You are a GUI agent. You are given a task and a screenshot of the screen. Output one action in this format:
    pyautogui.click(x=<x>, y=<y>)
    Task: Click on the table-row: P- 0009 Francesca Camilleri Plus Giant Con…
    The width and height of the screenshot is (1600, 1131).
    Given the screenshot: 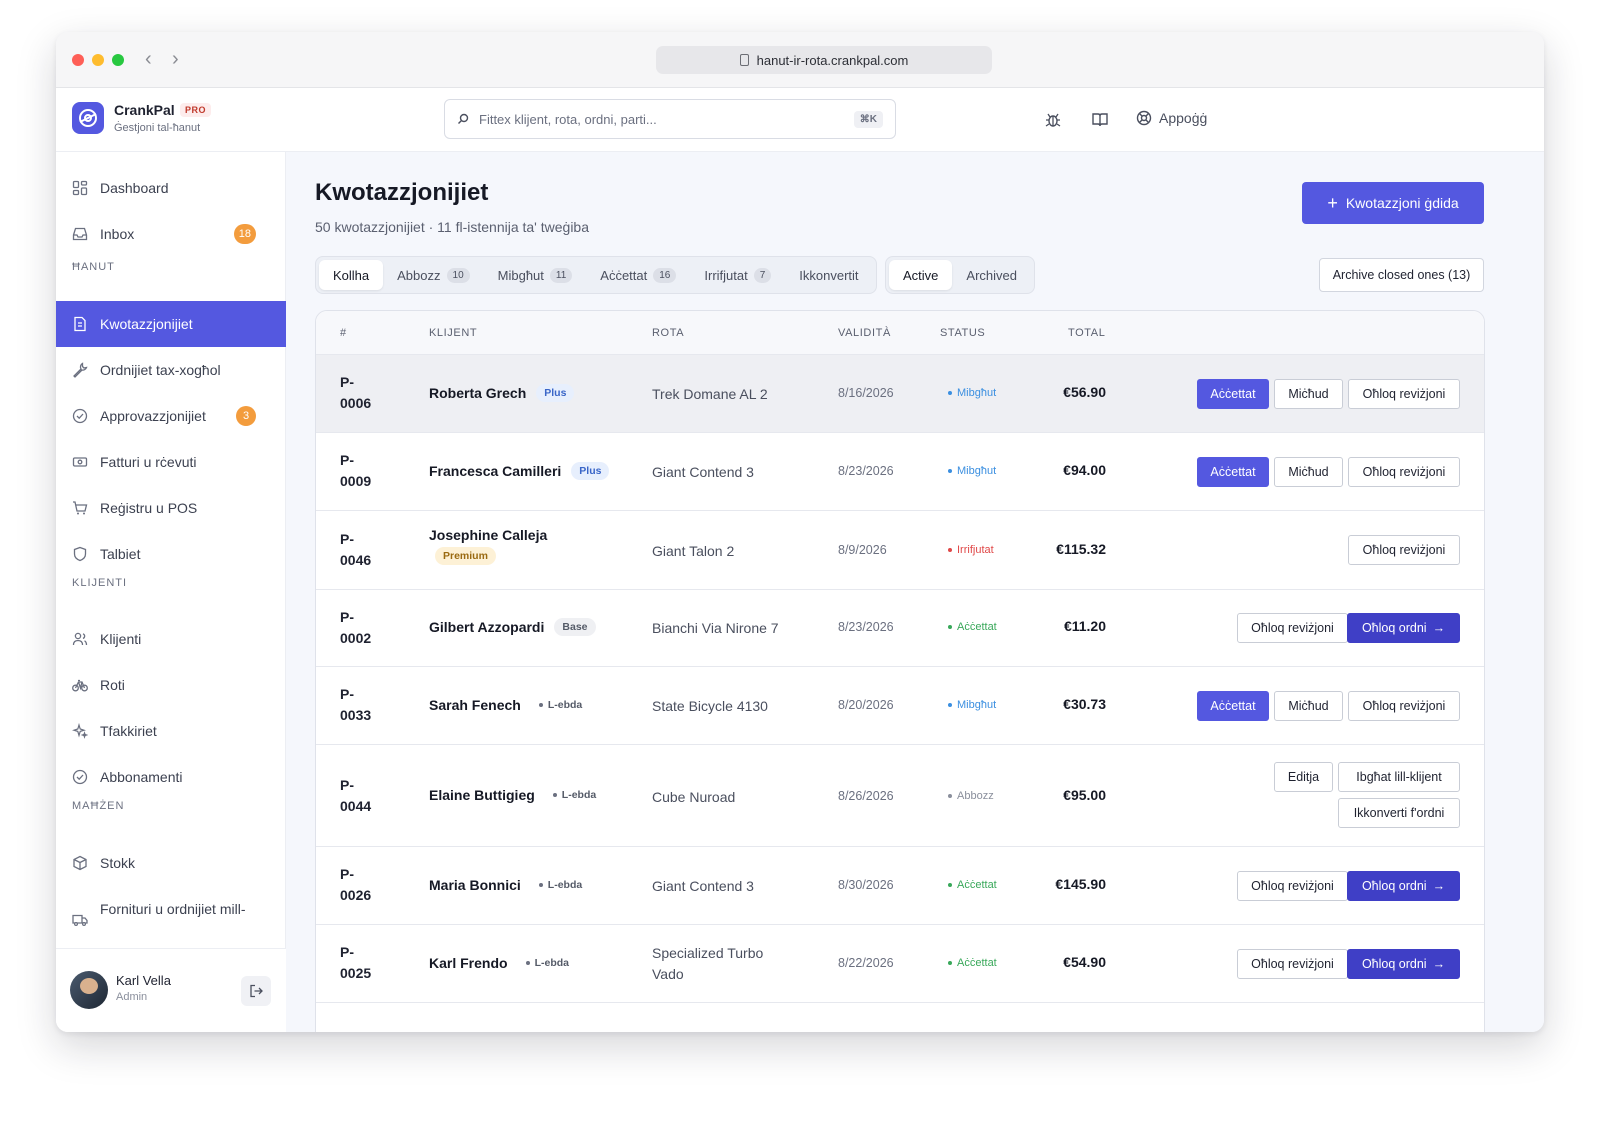 What is the action you would take?
    pyautogui.click(x=900, y=472)
    